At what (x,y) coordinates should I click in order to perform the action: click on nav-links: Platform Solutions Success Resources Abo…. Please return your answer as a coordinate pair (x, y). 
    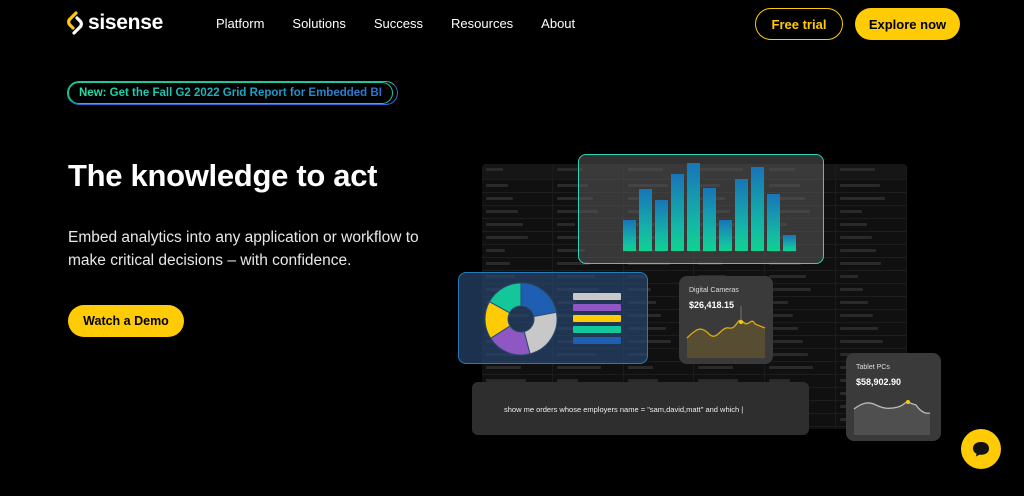
    Looking at the image, I should click on (409, 23).